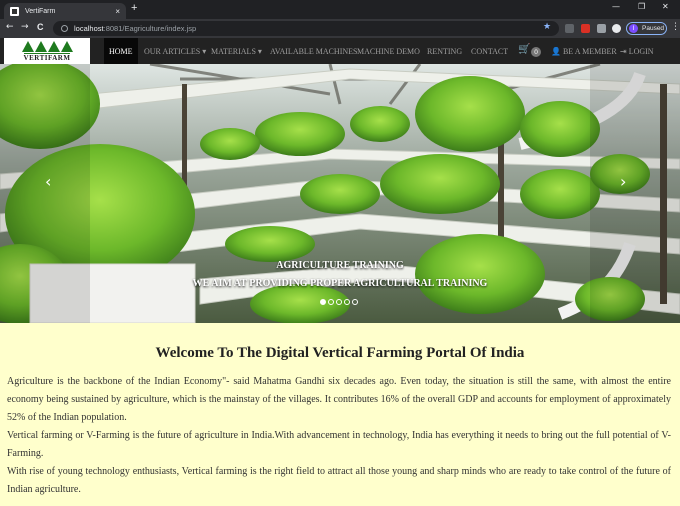 The height and width of the screenshot is (506, 680). I want to click on nav-home: HOME, so click(121, 51).